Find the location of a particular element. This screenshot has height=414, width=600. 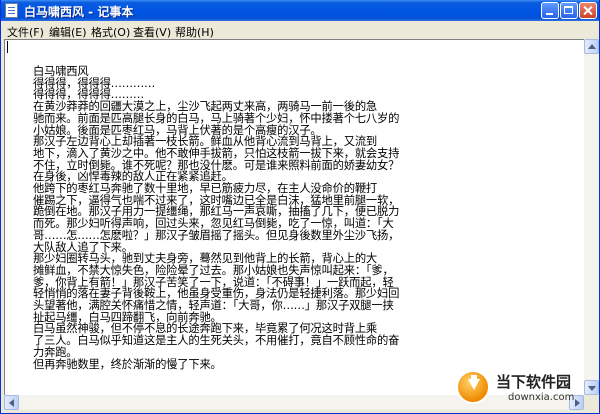

close-button is located at coordinates (588, 10).